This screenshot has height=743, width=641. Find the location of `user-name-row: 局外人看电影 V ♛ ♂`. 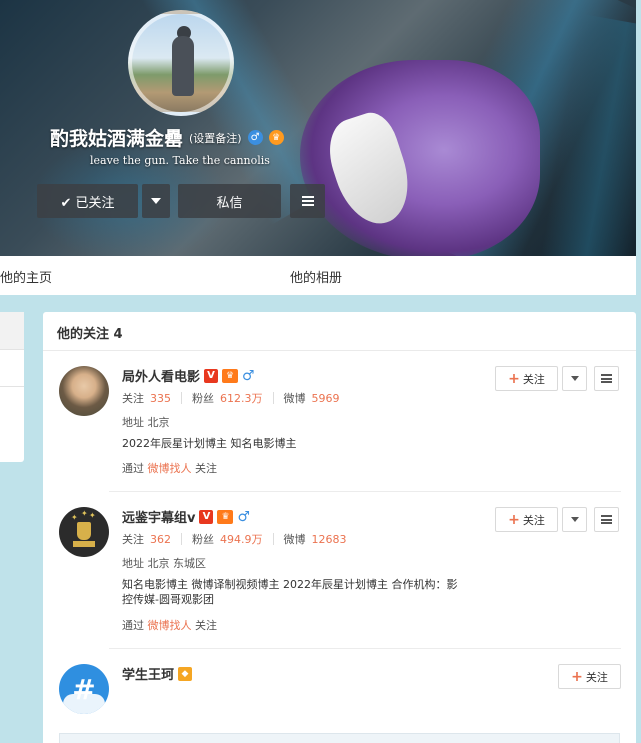

user-name-row: 局外人看电影 V ♛ ♂ is located at coordinates (188, 375).